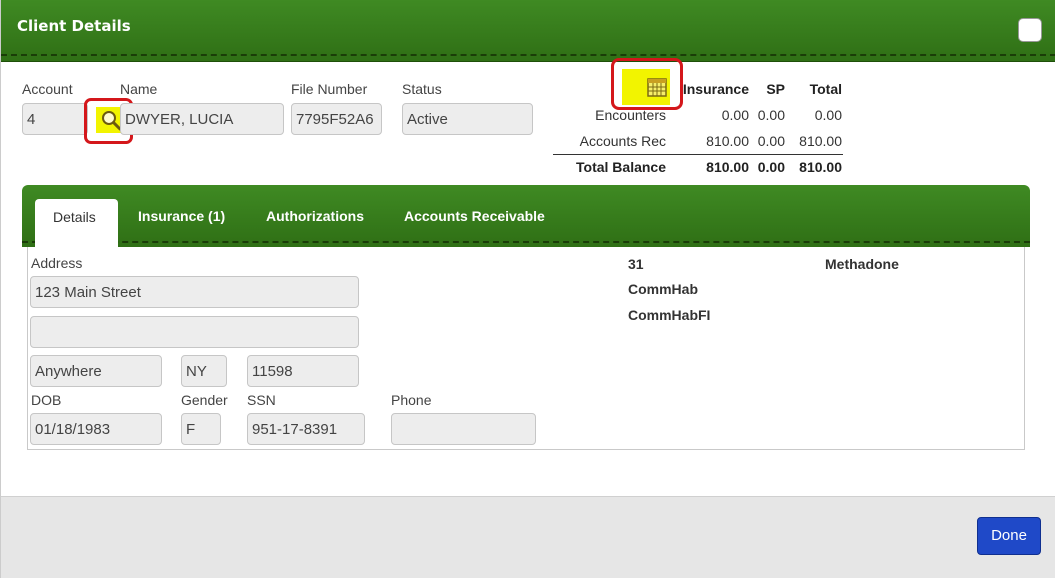  Describe the element at coordinates (46, 400) in the screenshot. I see `dob-label: DOB` at that location.